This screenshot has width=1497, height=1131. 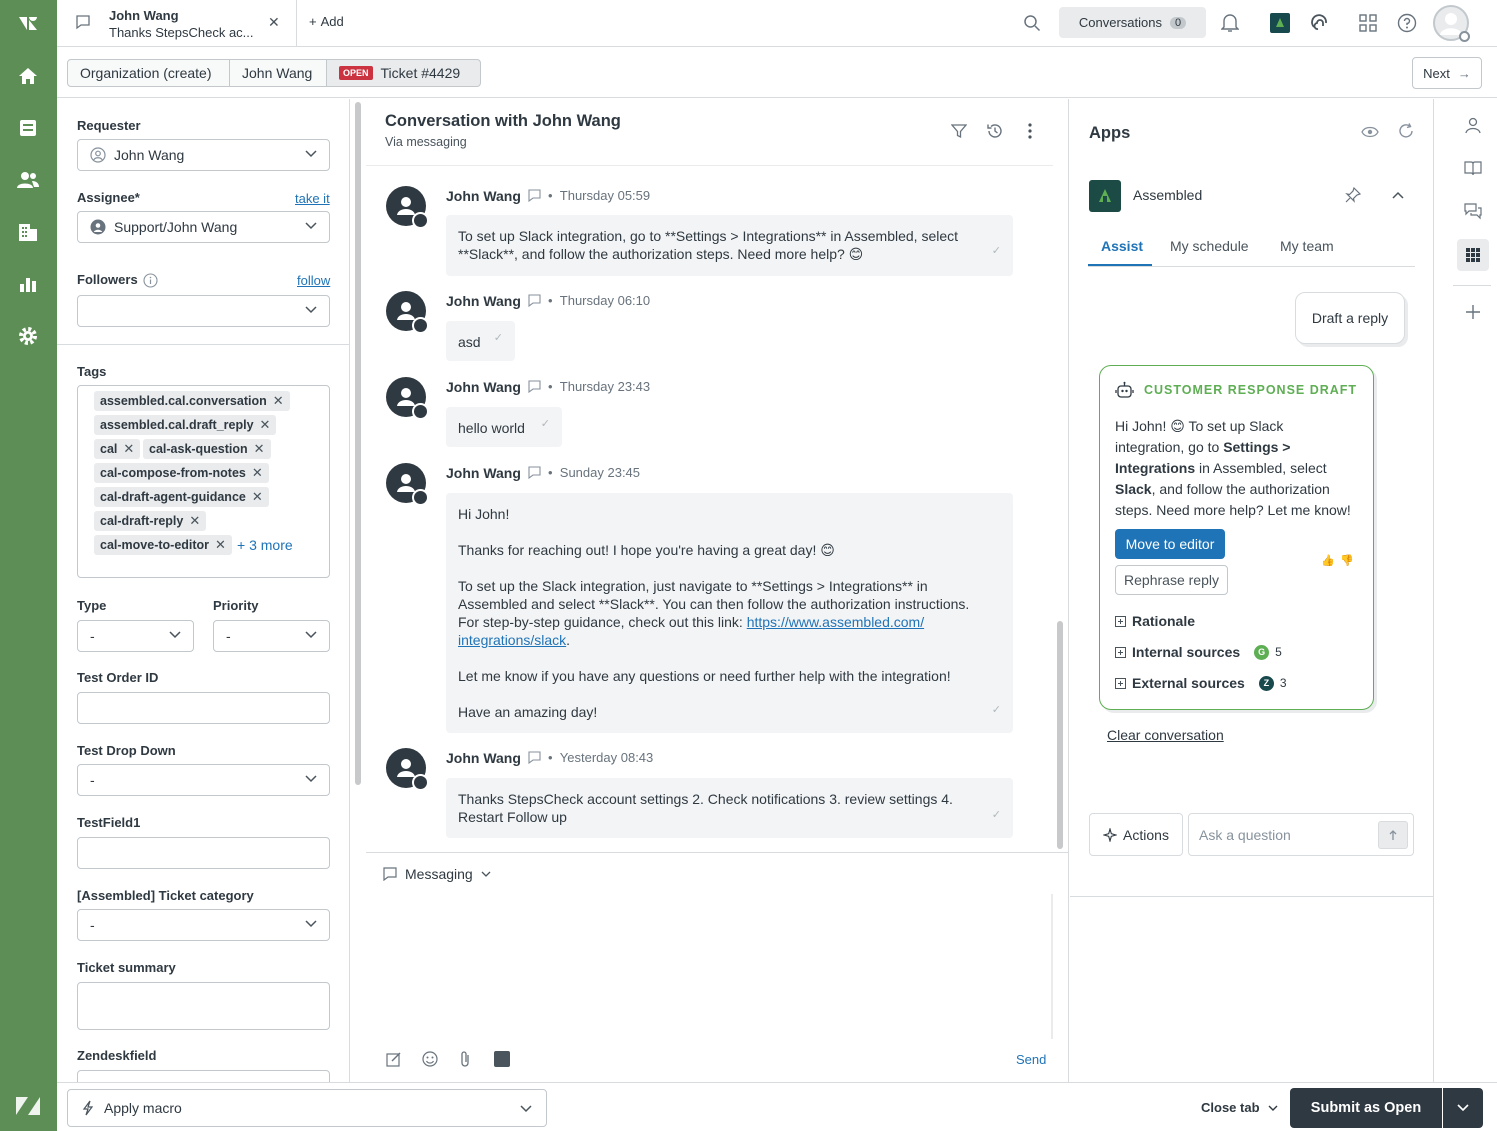 I want to click on take-it-link: take it, so click(x=312, y=198).